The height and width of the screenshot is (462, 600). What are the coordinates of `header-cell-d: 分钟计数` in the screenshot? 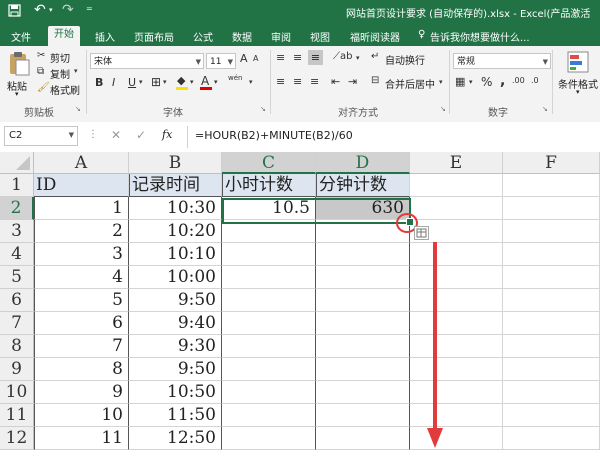 It's located at (363, 185).